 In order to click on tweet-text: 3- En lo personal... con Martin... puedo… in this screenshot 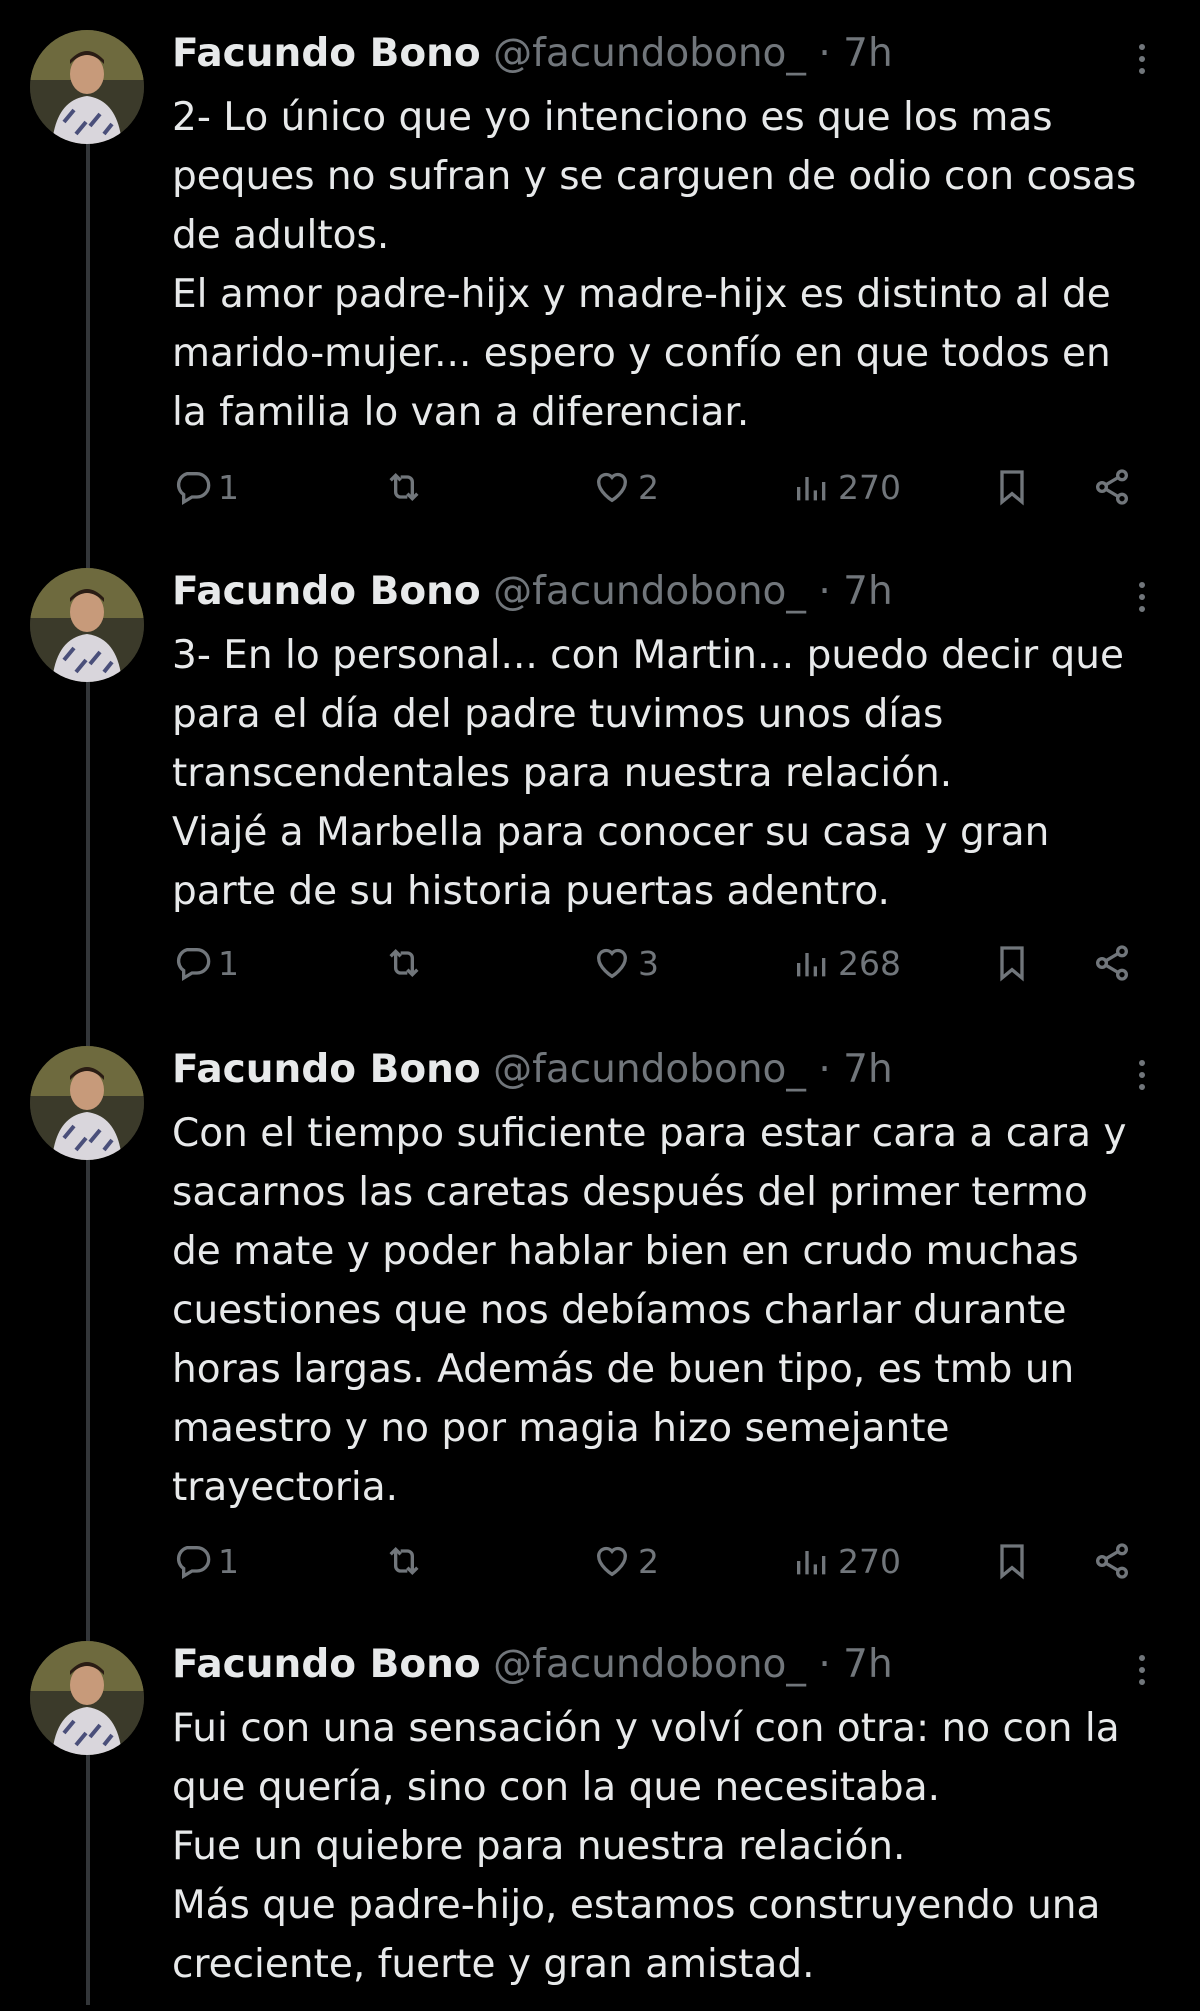, I will do `click(648, 773)`.